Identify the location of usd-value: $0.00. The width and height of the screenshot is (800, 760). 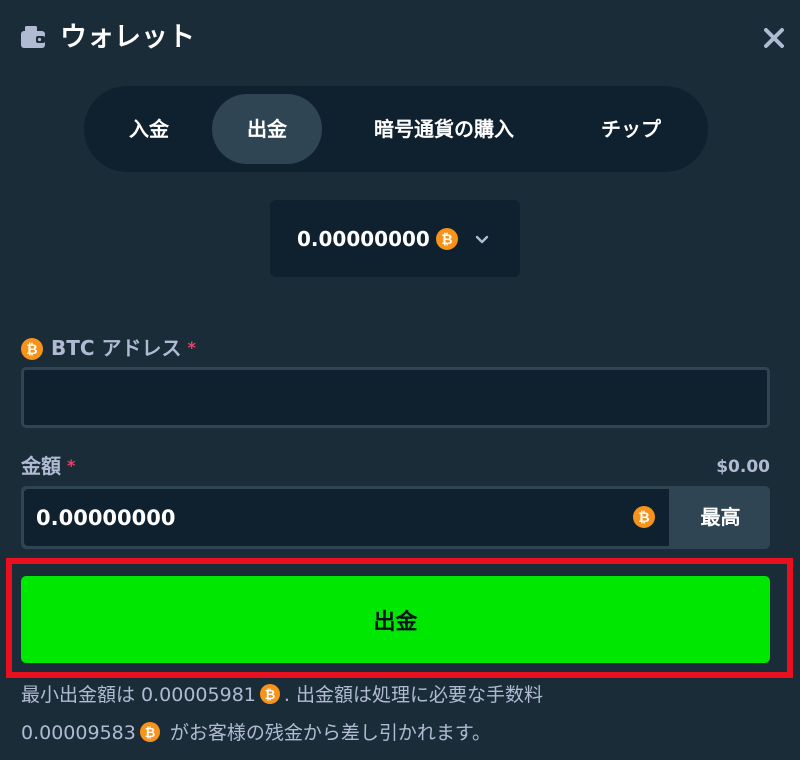
(743, 467).